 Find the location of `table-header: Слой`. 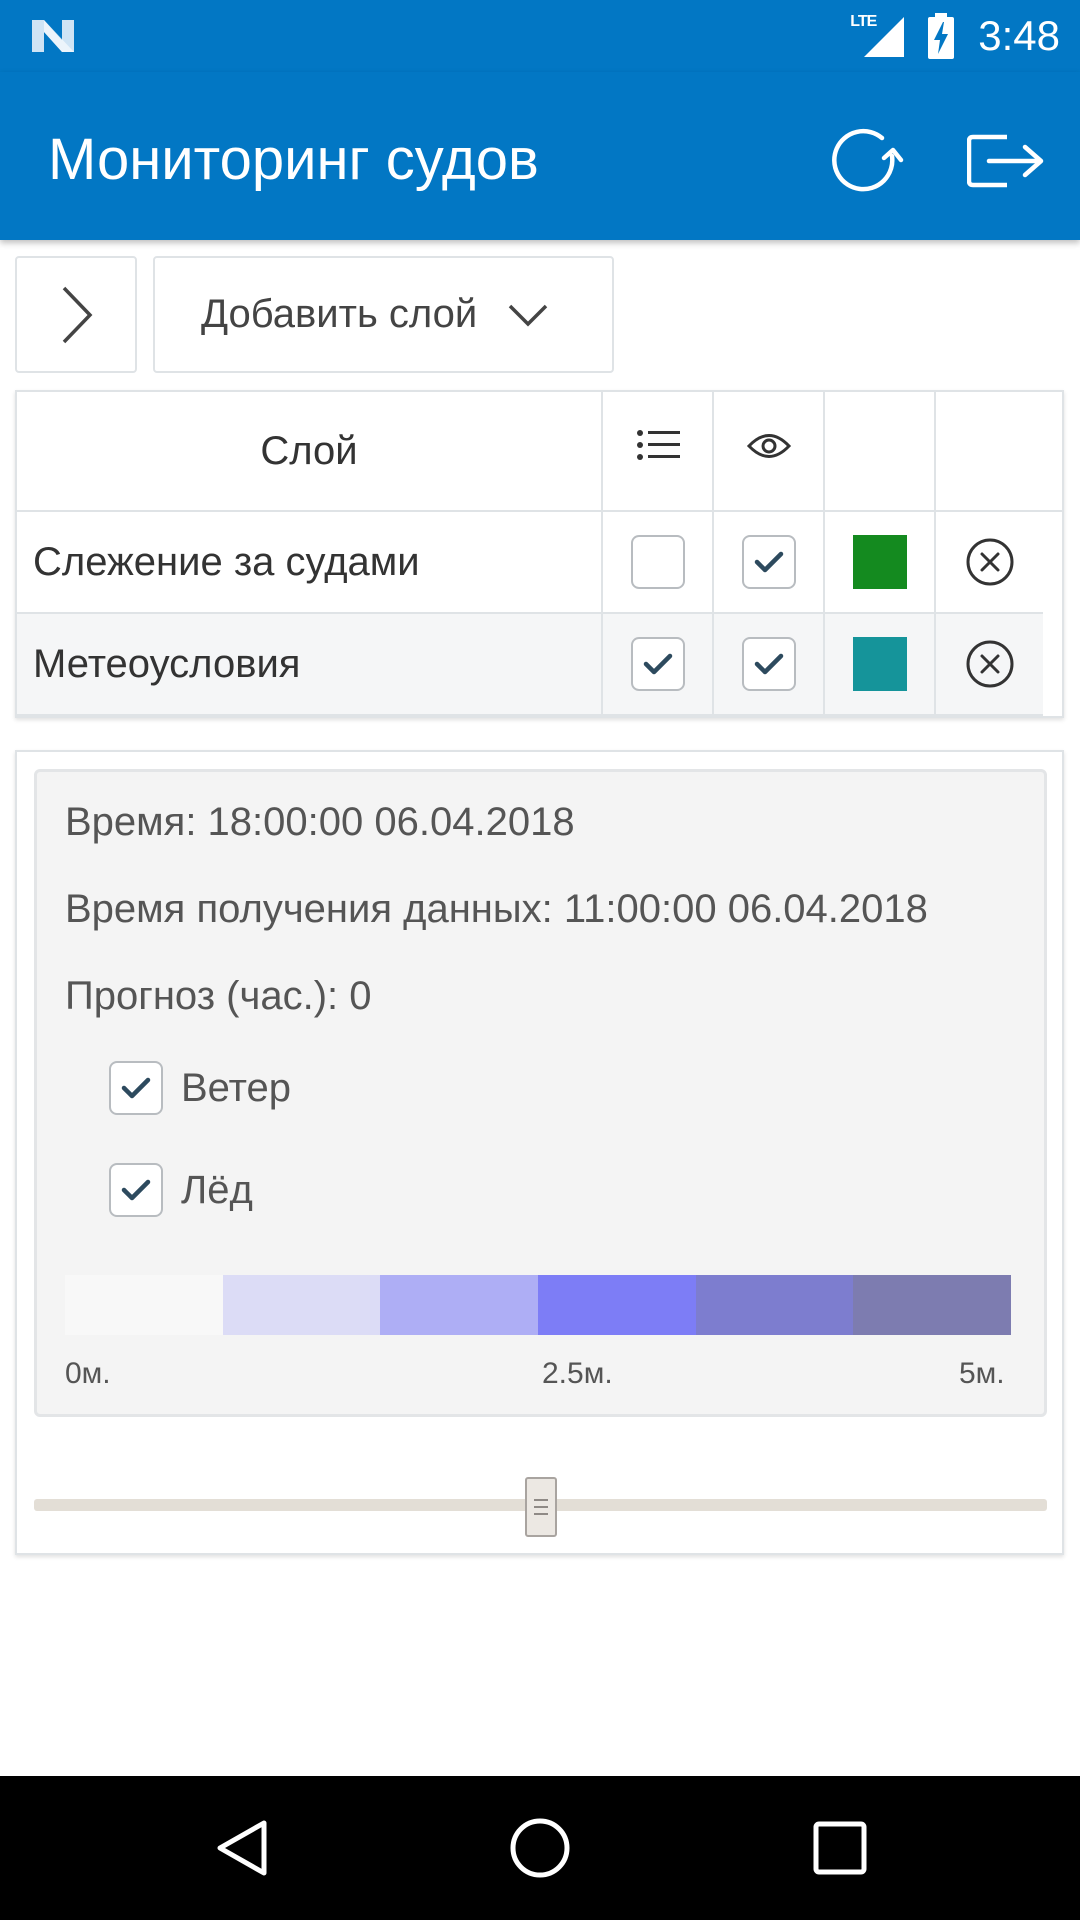

table-header: Слой is located at coordinates (539, 452).